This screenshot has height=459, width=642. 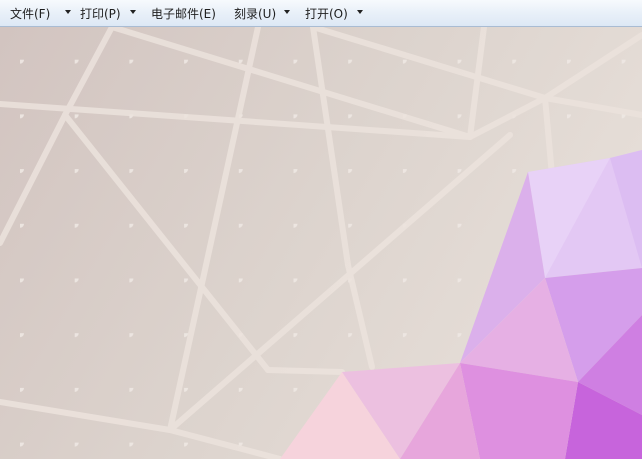 I want to click on menu-toolbar: 文件(F) 打印(P) 电子邮件(E) 刻录(U) 打开(O), so click(x=321, y=13).